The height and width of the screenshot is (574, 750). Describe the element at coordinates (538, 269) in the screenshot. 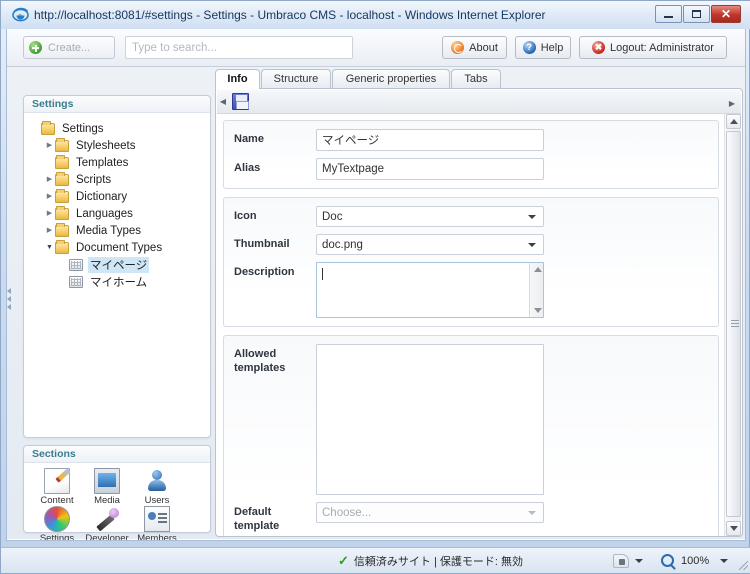

I see `scroll-up-icon` at that location.